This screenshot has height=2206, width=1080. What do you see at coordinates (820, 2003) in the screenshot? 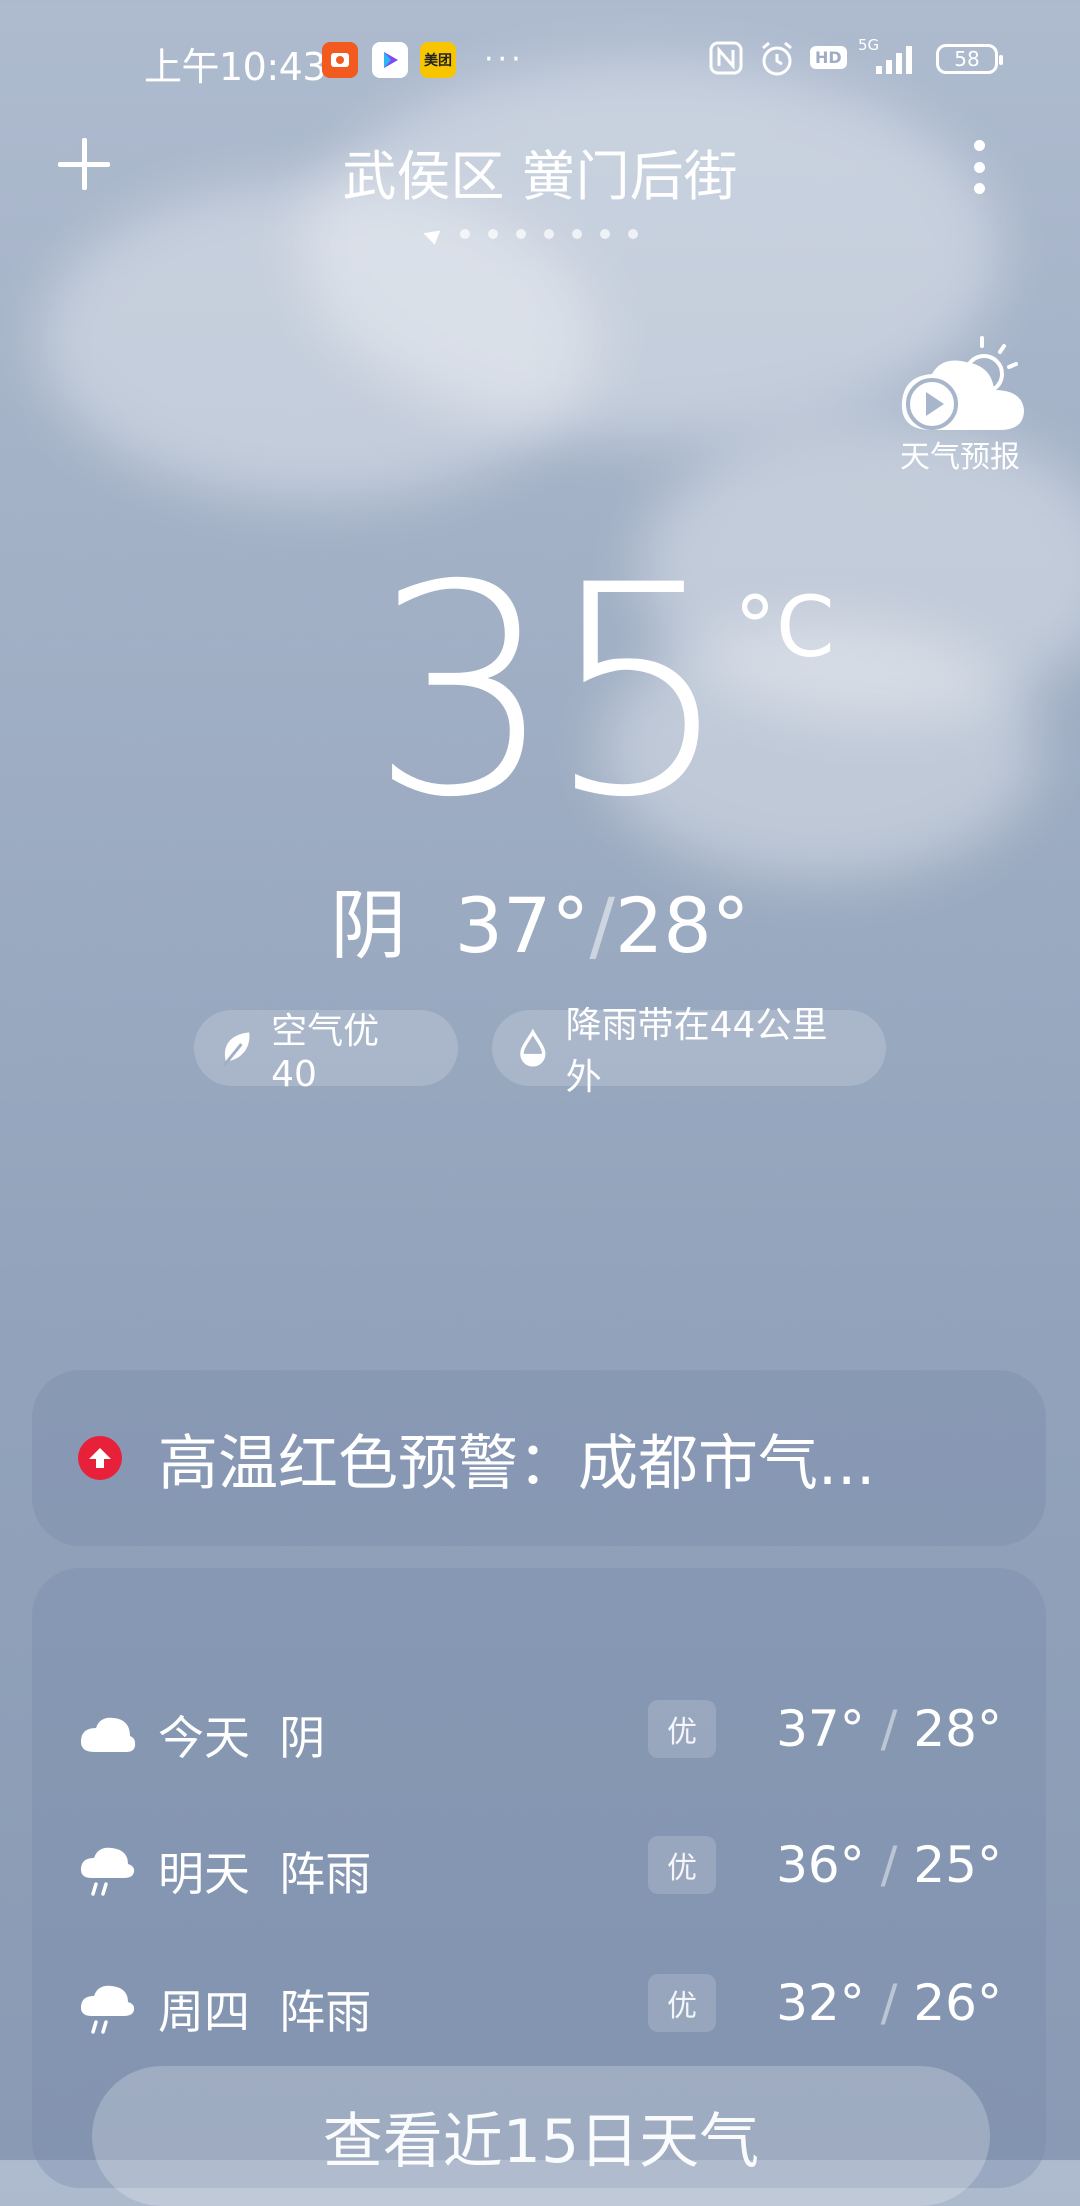
I see `forecast-high: 32°` at bounding box center [820, 2003].